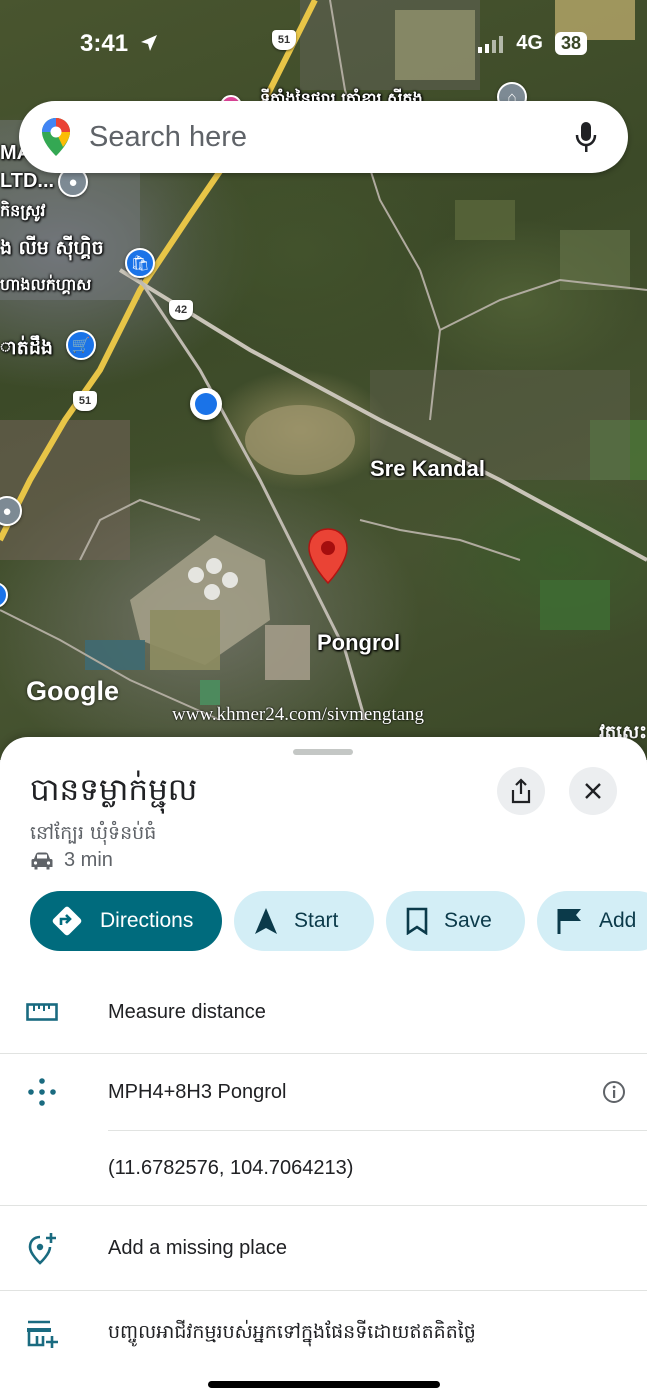 The image size is (647, 1400). I want to click on plus-code-icon, so click(42, 1092).